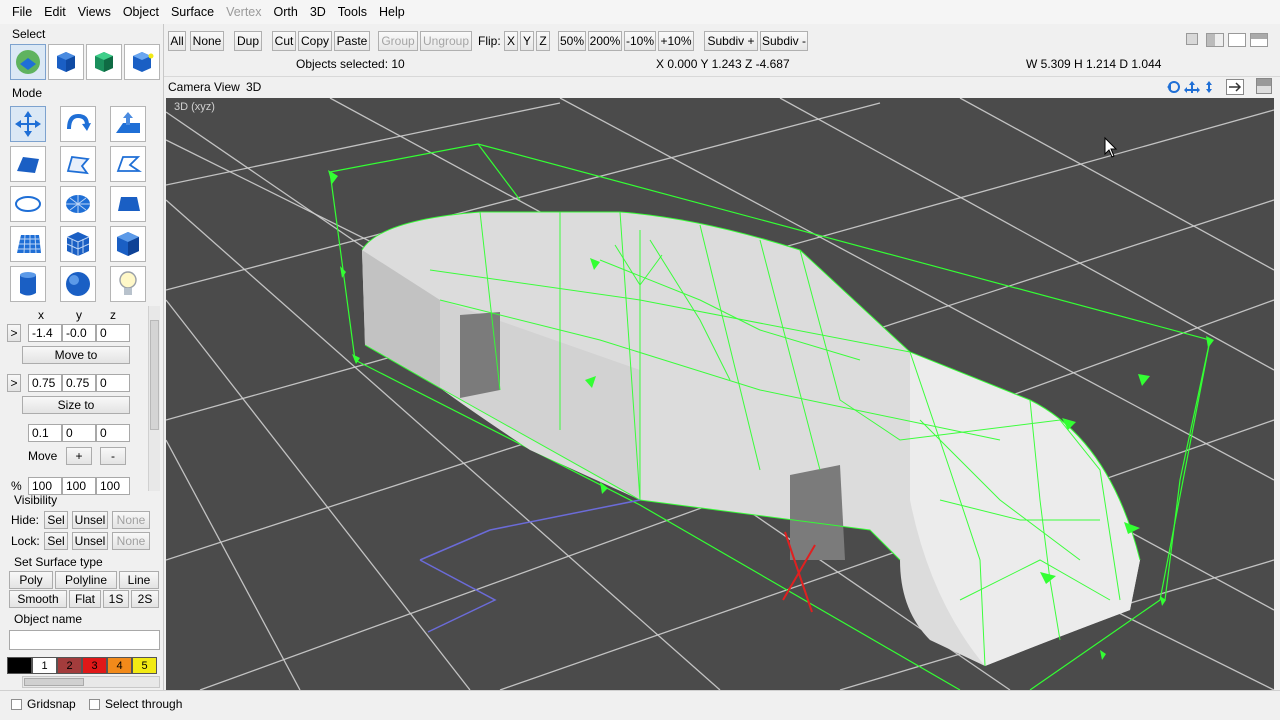  Describe the element at coordinates (28, 164) in the screenshot. I see `mode-polygon-button` at that location.